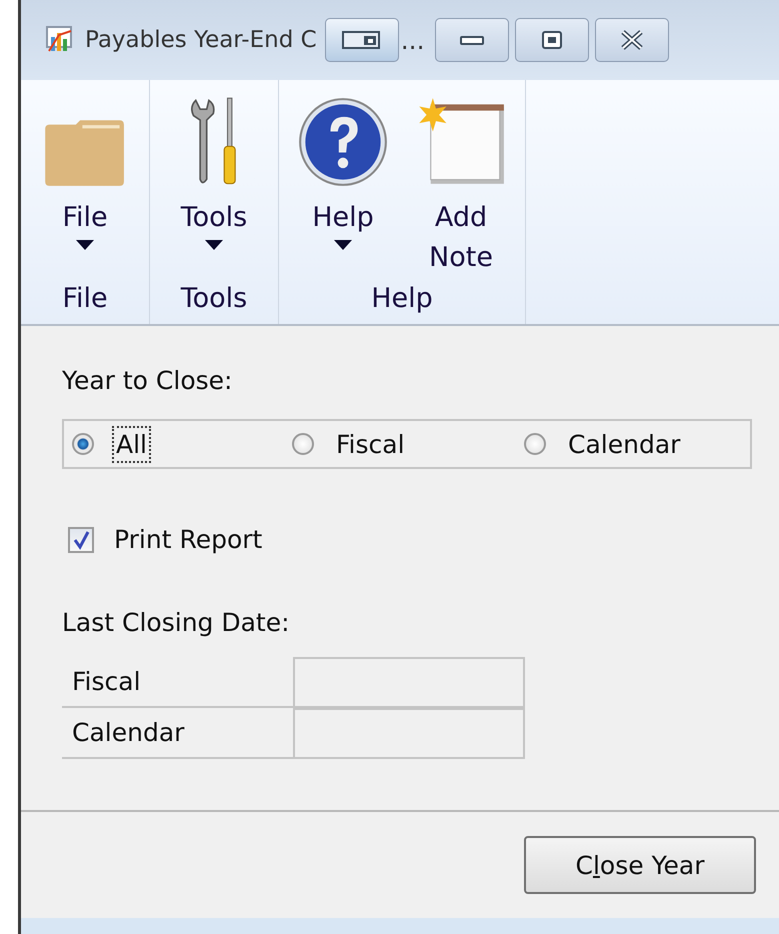  I want to click on window-title: Payables Year-End C, so click(201, 40).